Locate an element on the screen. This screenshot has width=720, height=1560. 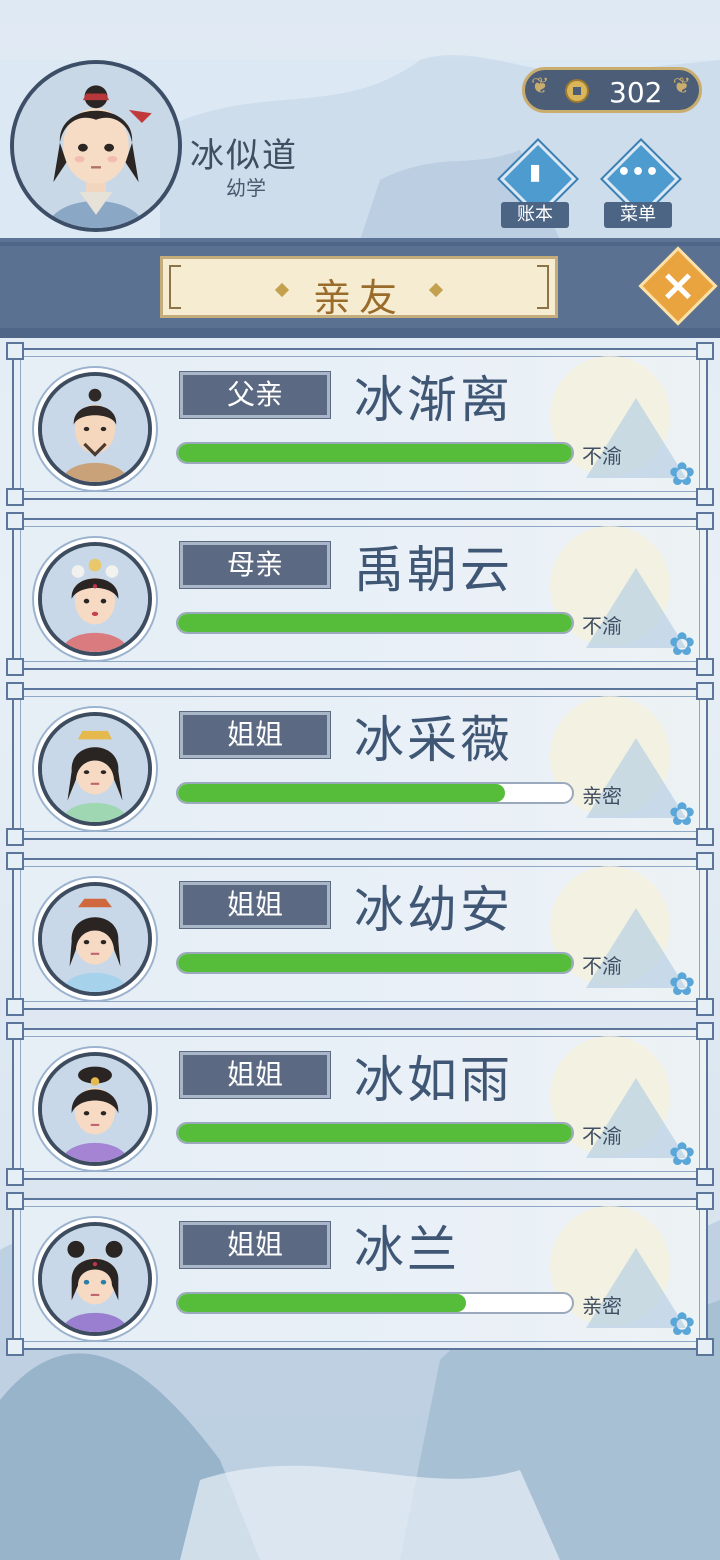
relative-name: 禹朝云 is located at coordinates (433, 570).